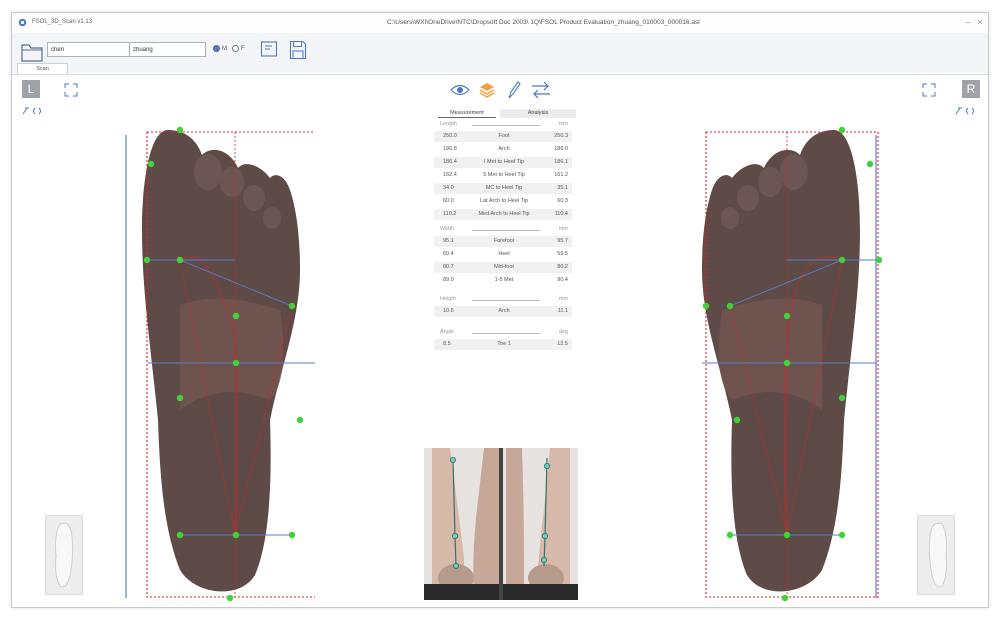 The height and width of the screenshot is (620, 1000). What do you see at coordinates (500, 229) in the screenshot?
I see `width-section-header: Width mm` at bounding box center [500, 229].